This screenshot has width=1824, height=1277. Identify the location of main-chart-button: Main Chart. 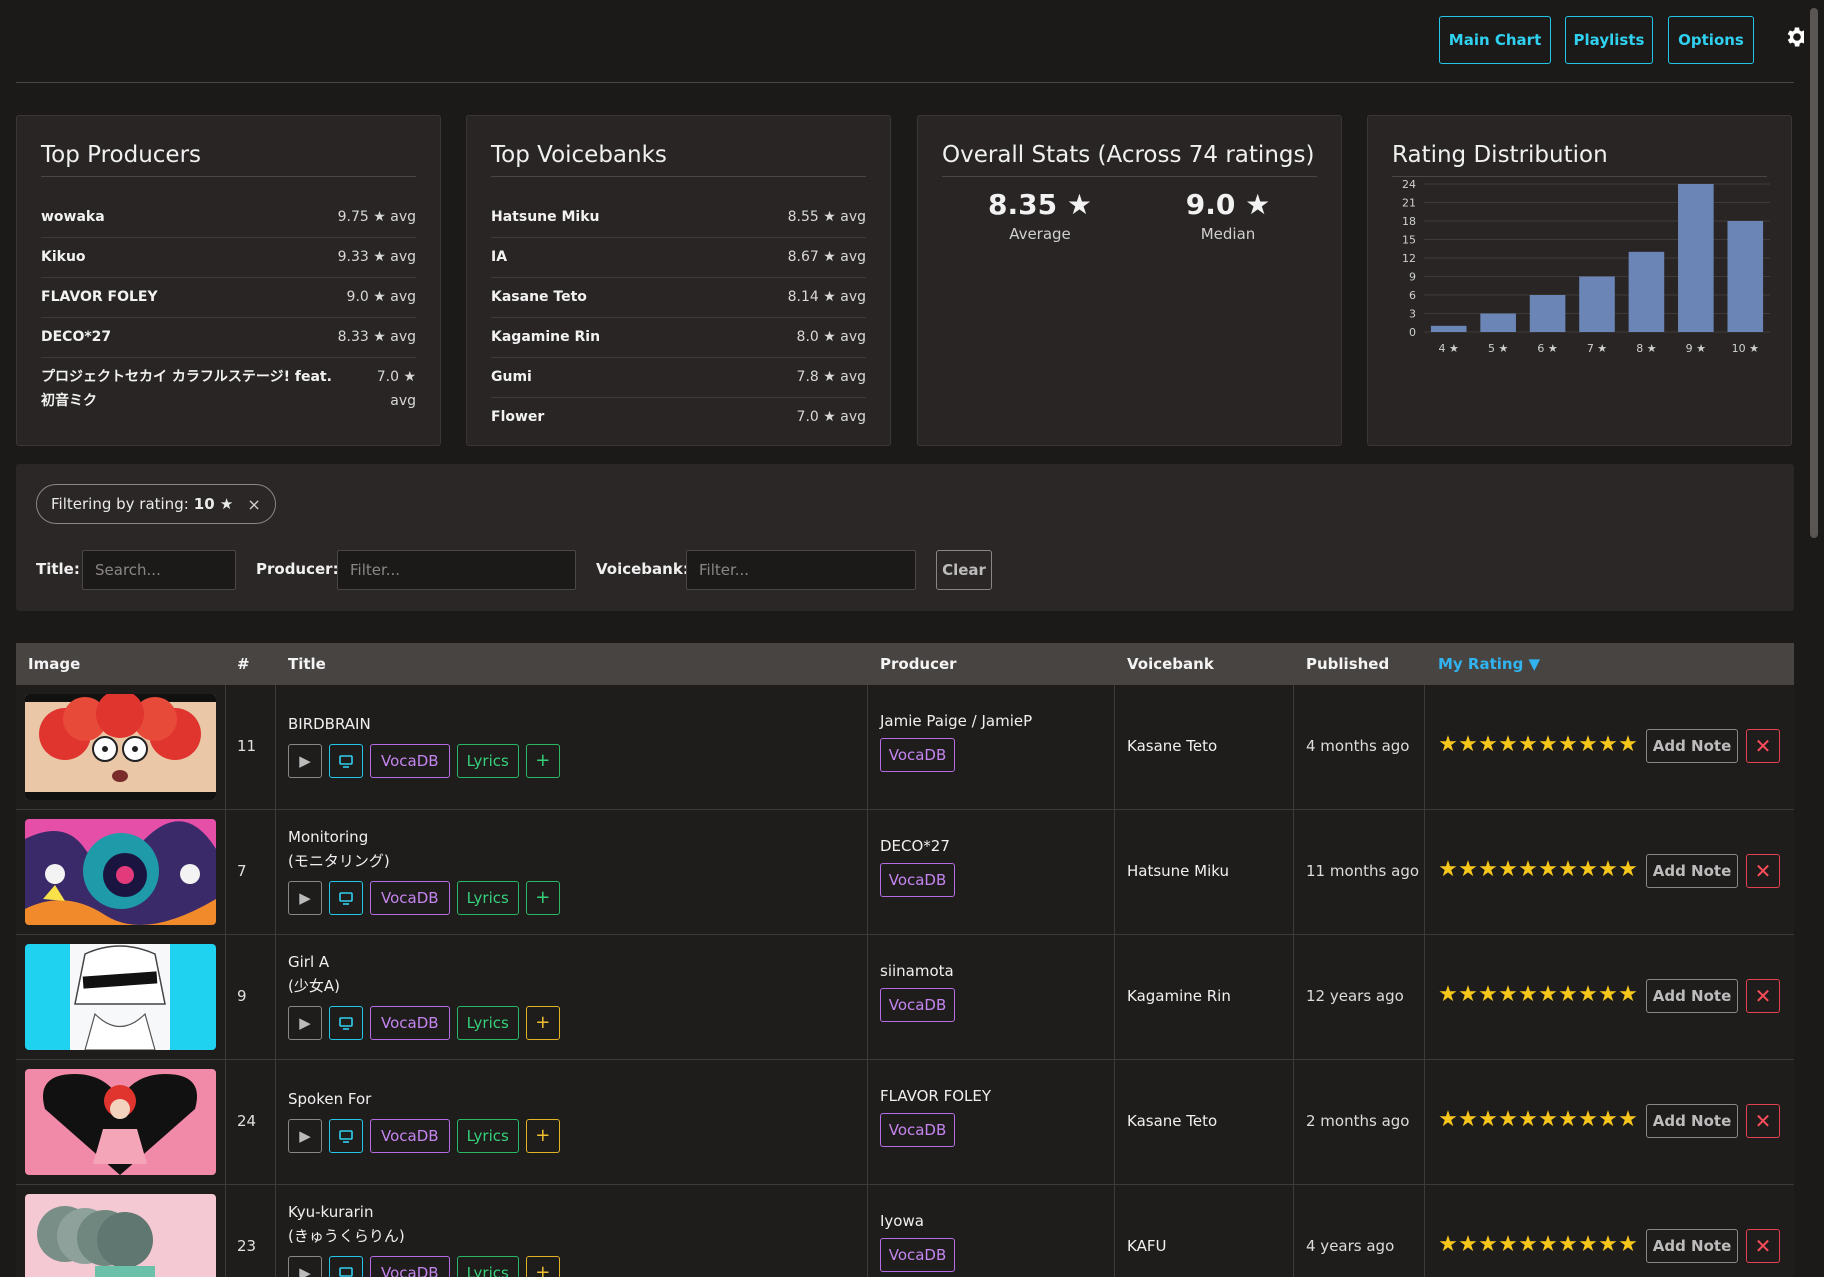
(1495, 40).